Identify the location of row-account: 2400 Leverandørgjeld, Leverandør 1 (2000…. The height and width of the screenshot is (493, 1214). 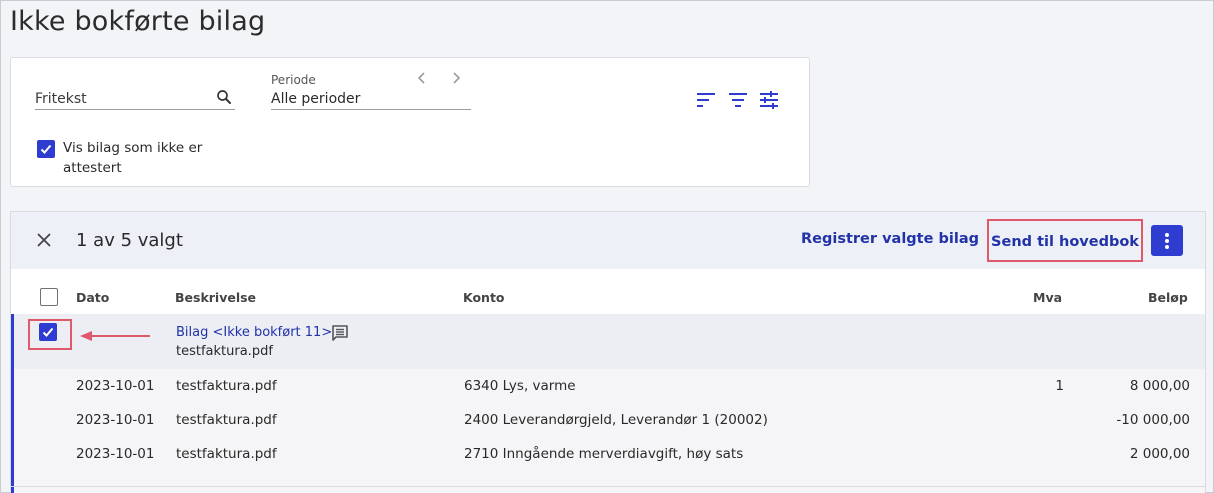
(616, 420).